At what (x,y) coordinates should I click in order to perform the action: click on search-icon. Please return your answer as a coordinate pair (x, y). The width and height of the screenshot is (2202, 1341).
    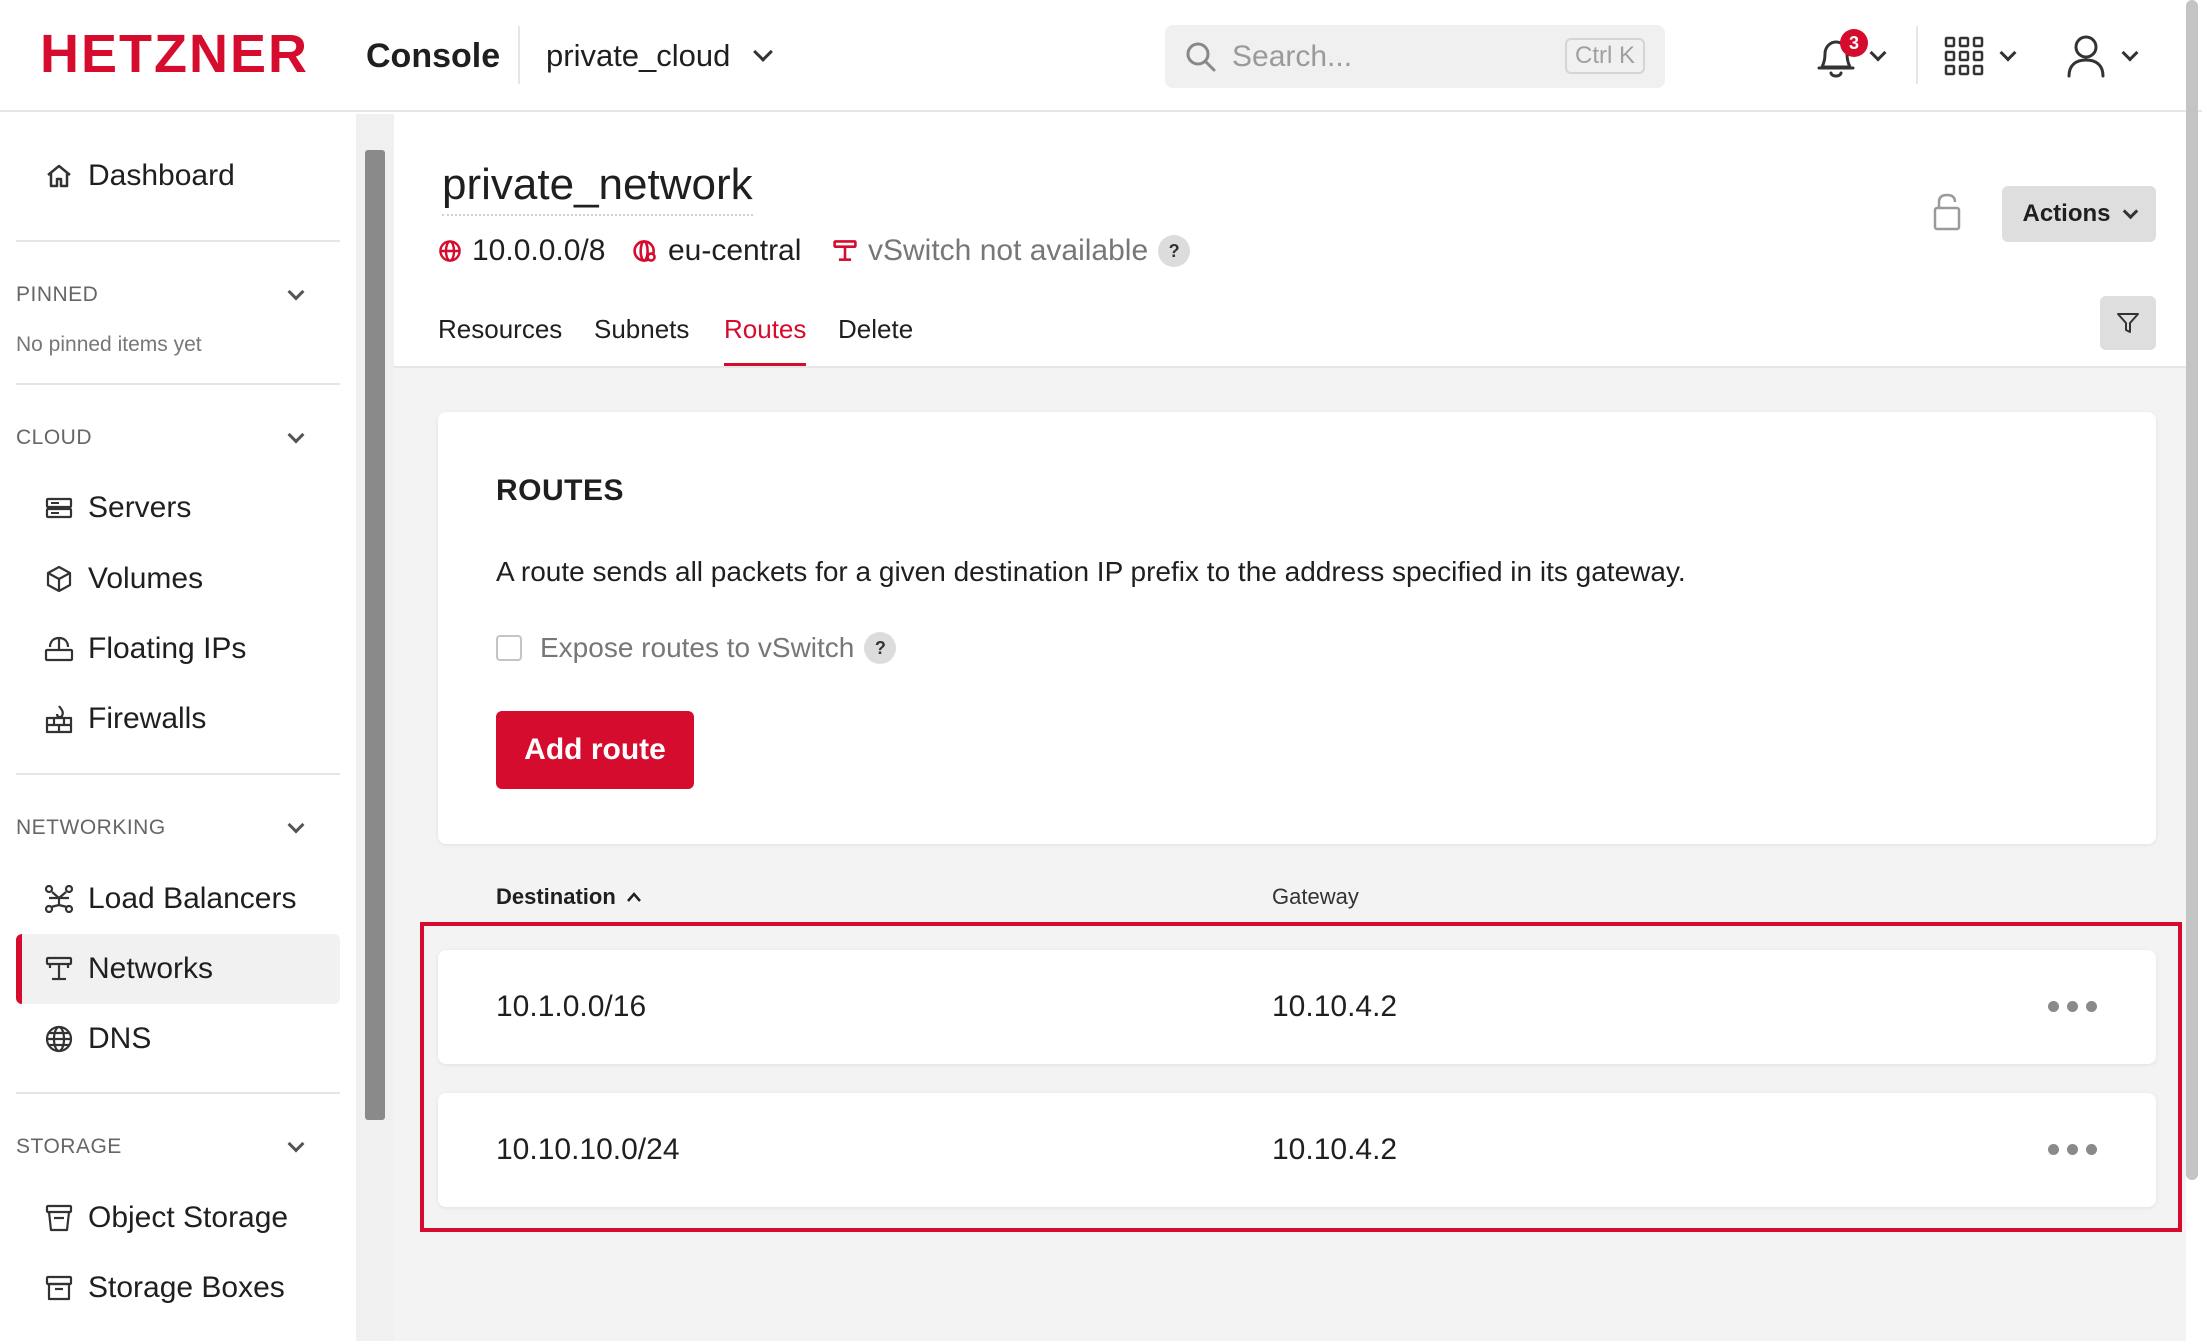
    Looking at the image, I should click on (1201, 57).